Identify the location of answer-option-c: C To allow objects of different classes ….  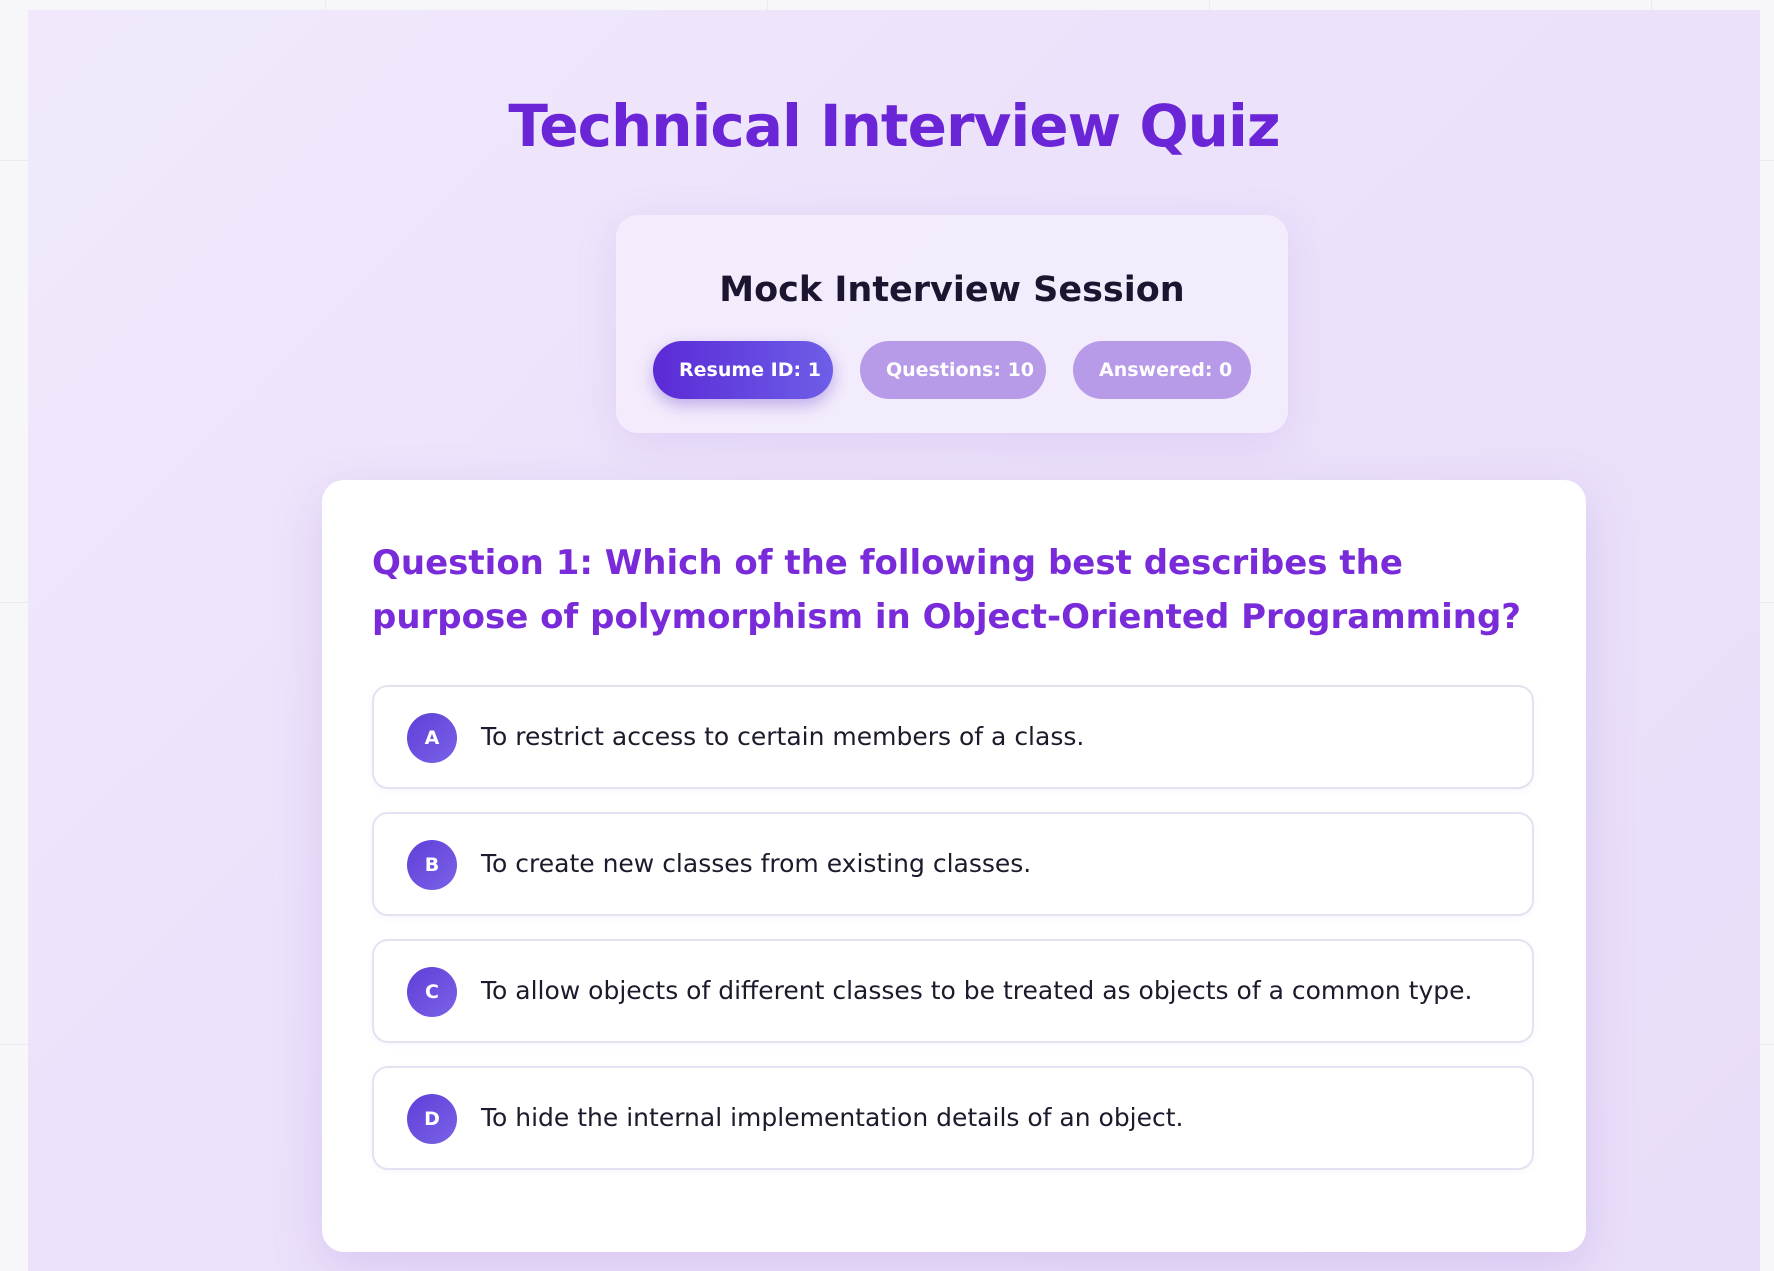
(953, 991).